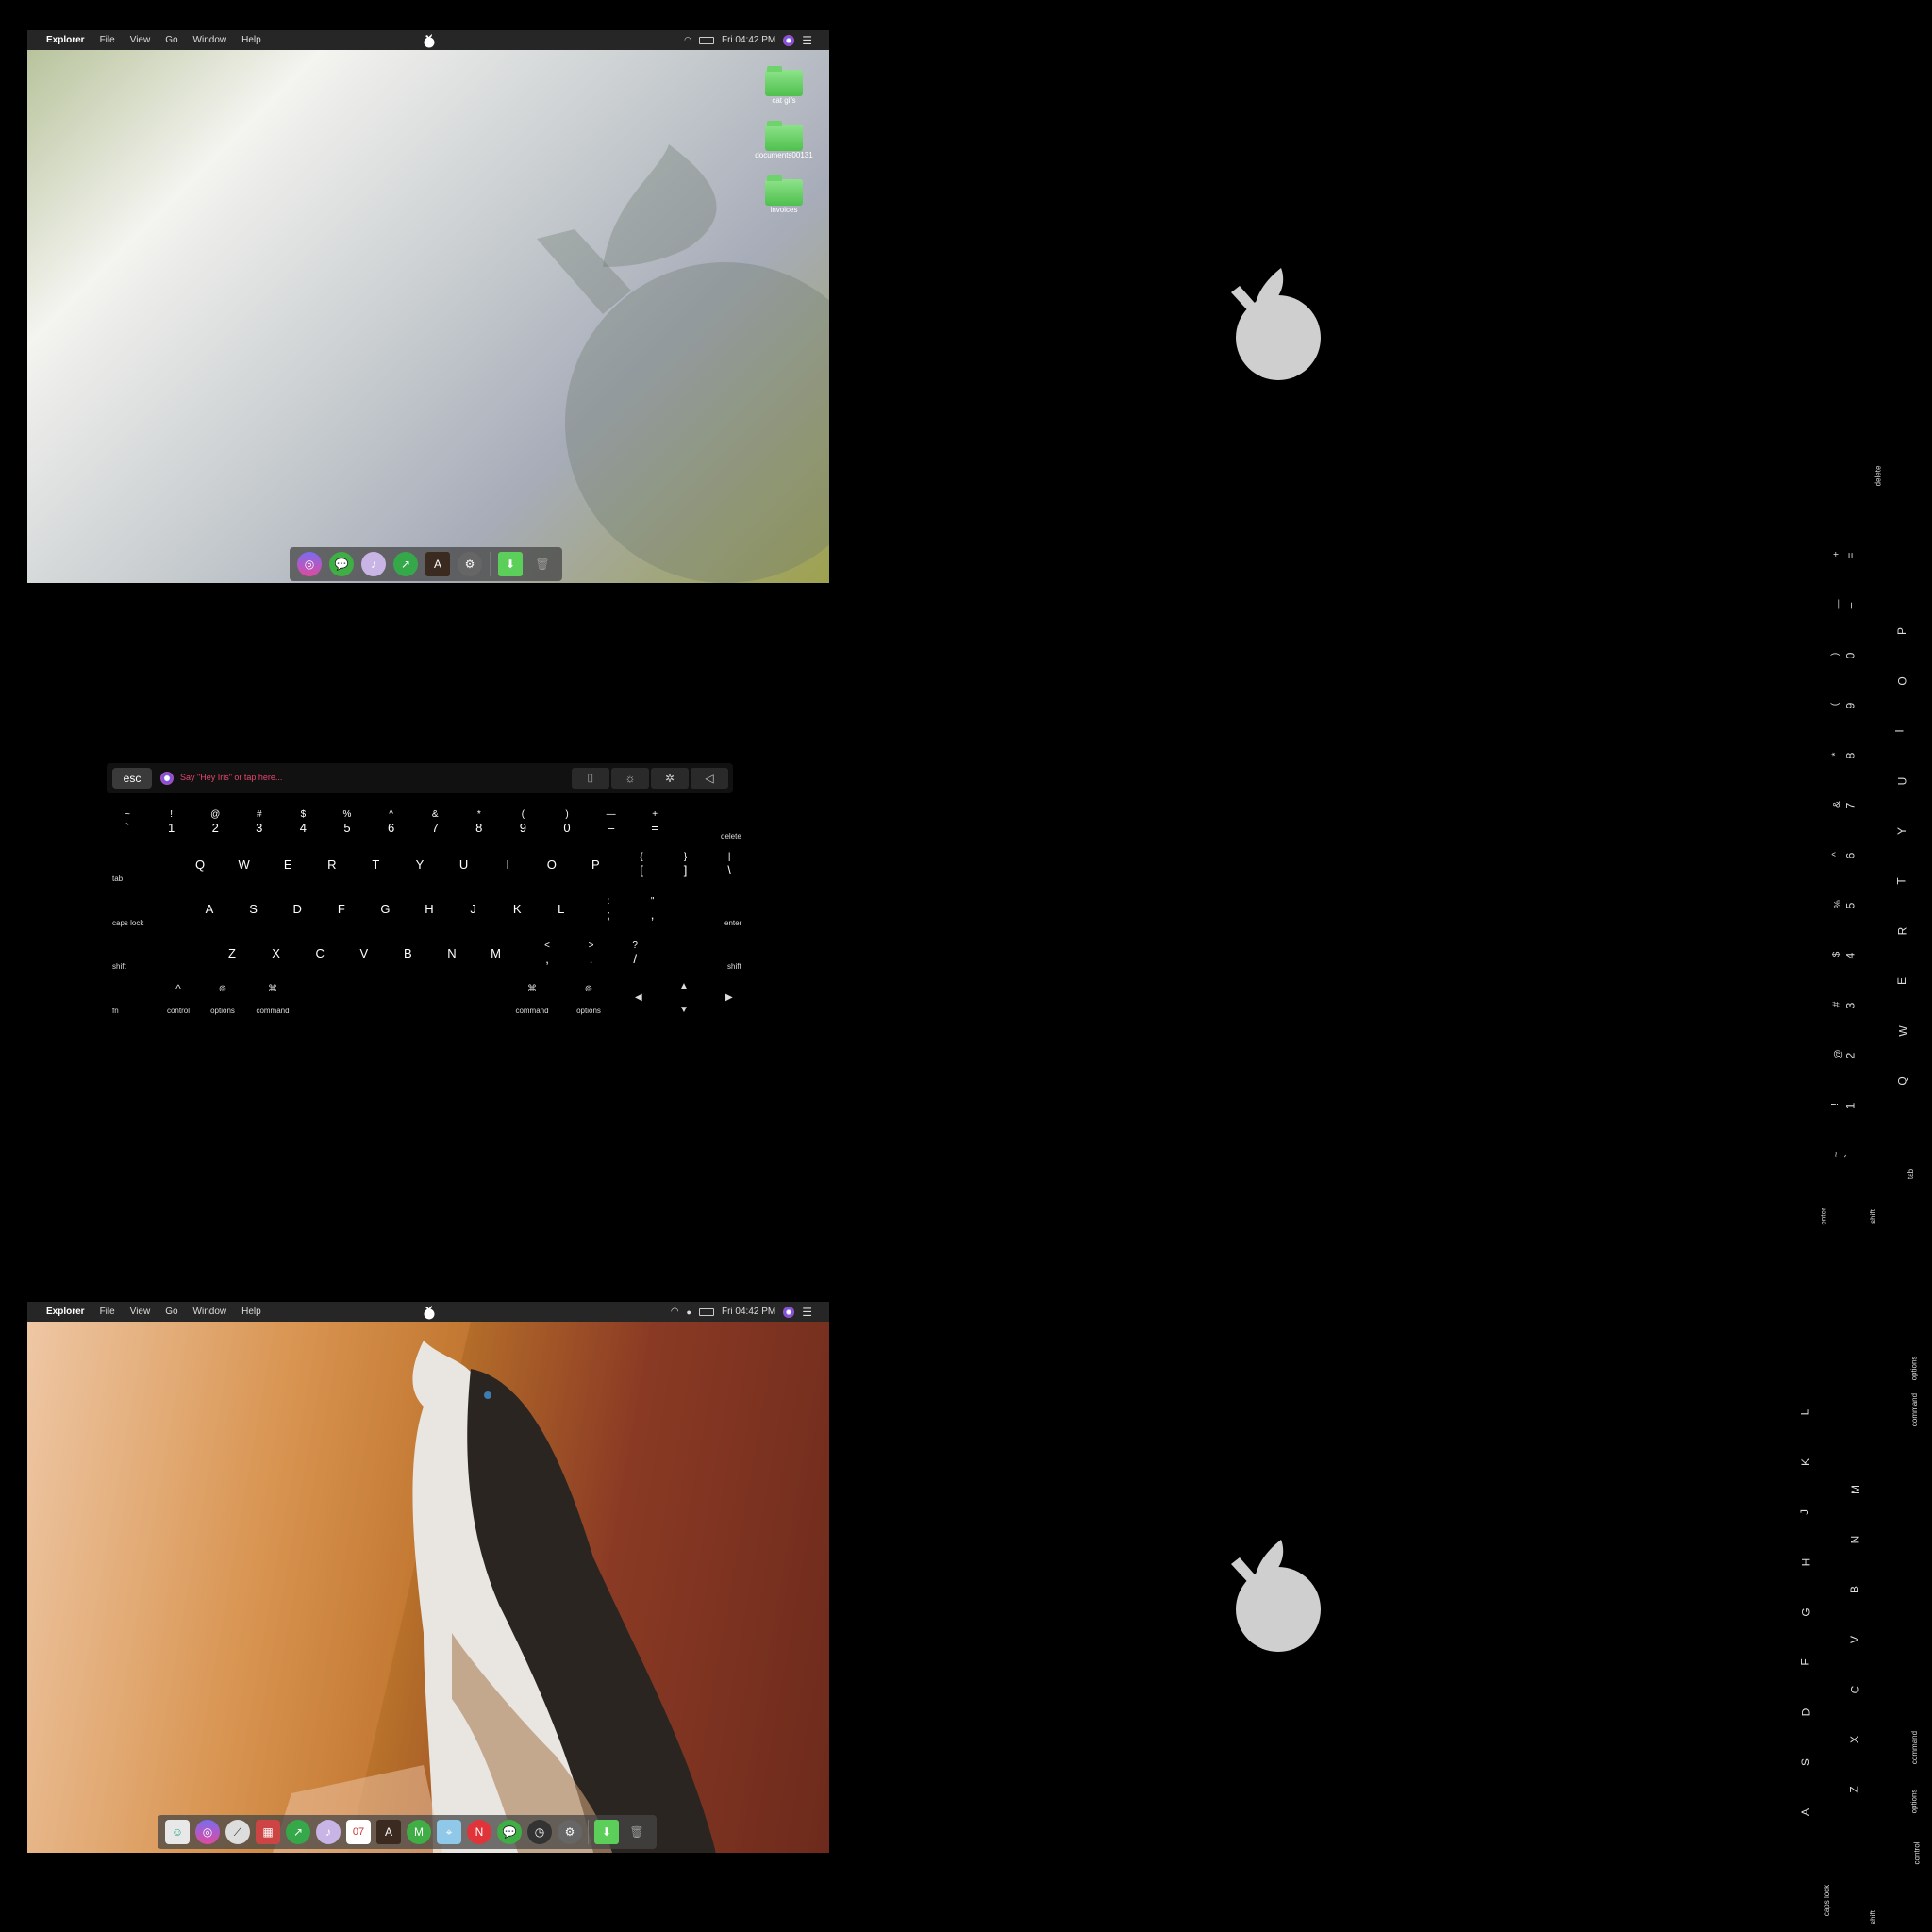  Describe the element at coordinates (1804, 1512) in the screenshot. I see `side-key-j: J` at that location.